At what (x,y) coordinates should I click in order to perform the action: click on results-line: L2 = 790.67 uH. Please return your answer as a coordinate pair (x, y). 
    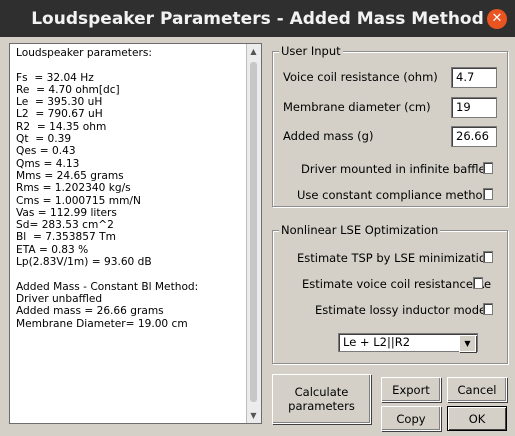
    Looking at the image, I should click on (59, 114).